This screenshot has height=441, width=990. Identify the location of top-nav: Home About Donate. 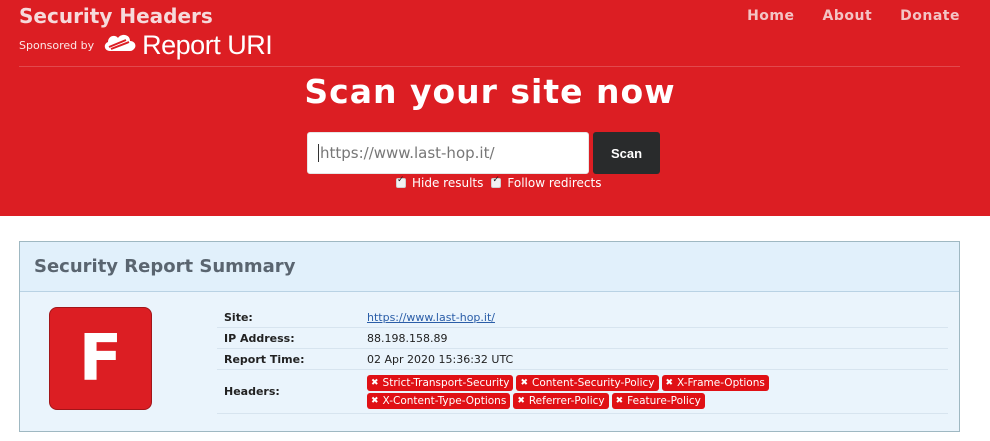
(853, 16).